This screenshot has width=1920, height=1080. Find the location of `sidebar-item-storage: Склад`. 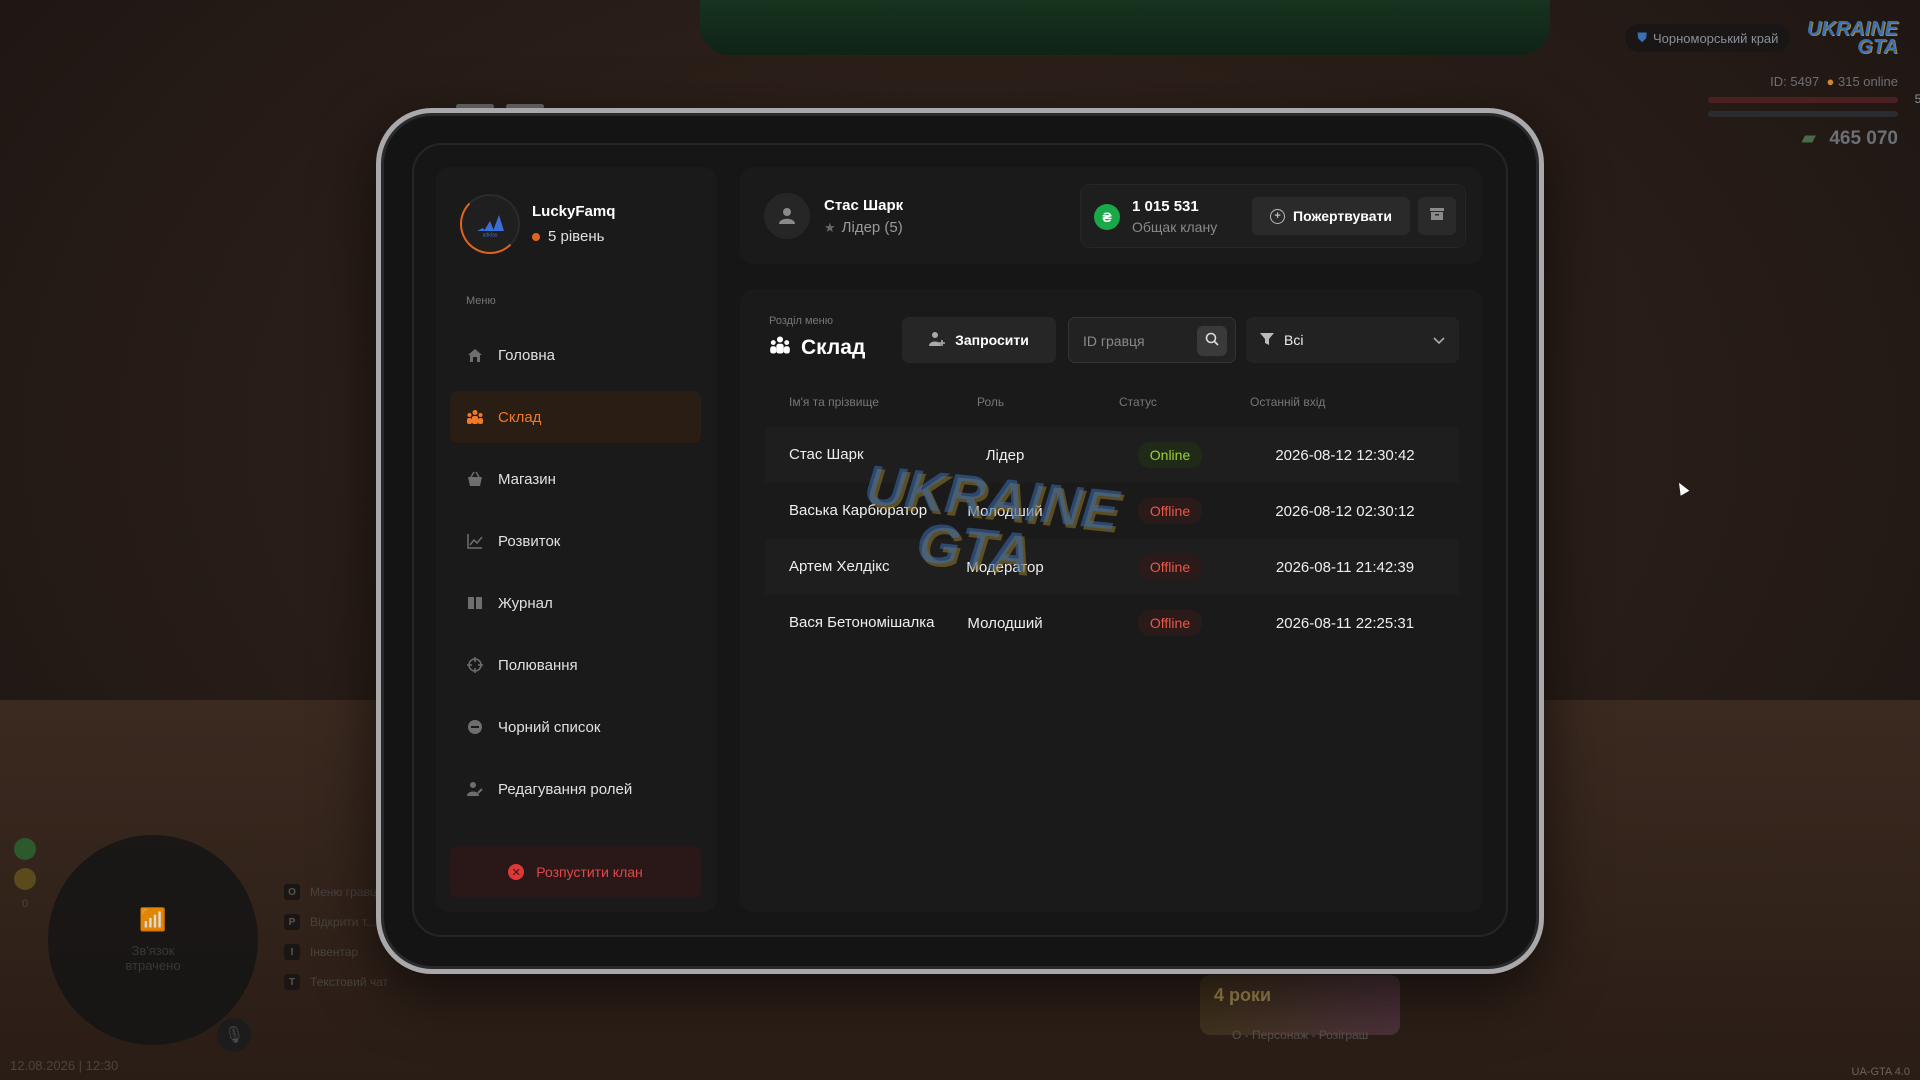

sidebar-item-storage: Склад is located at coordinates (575, 417).